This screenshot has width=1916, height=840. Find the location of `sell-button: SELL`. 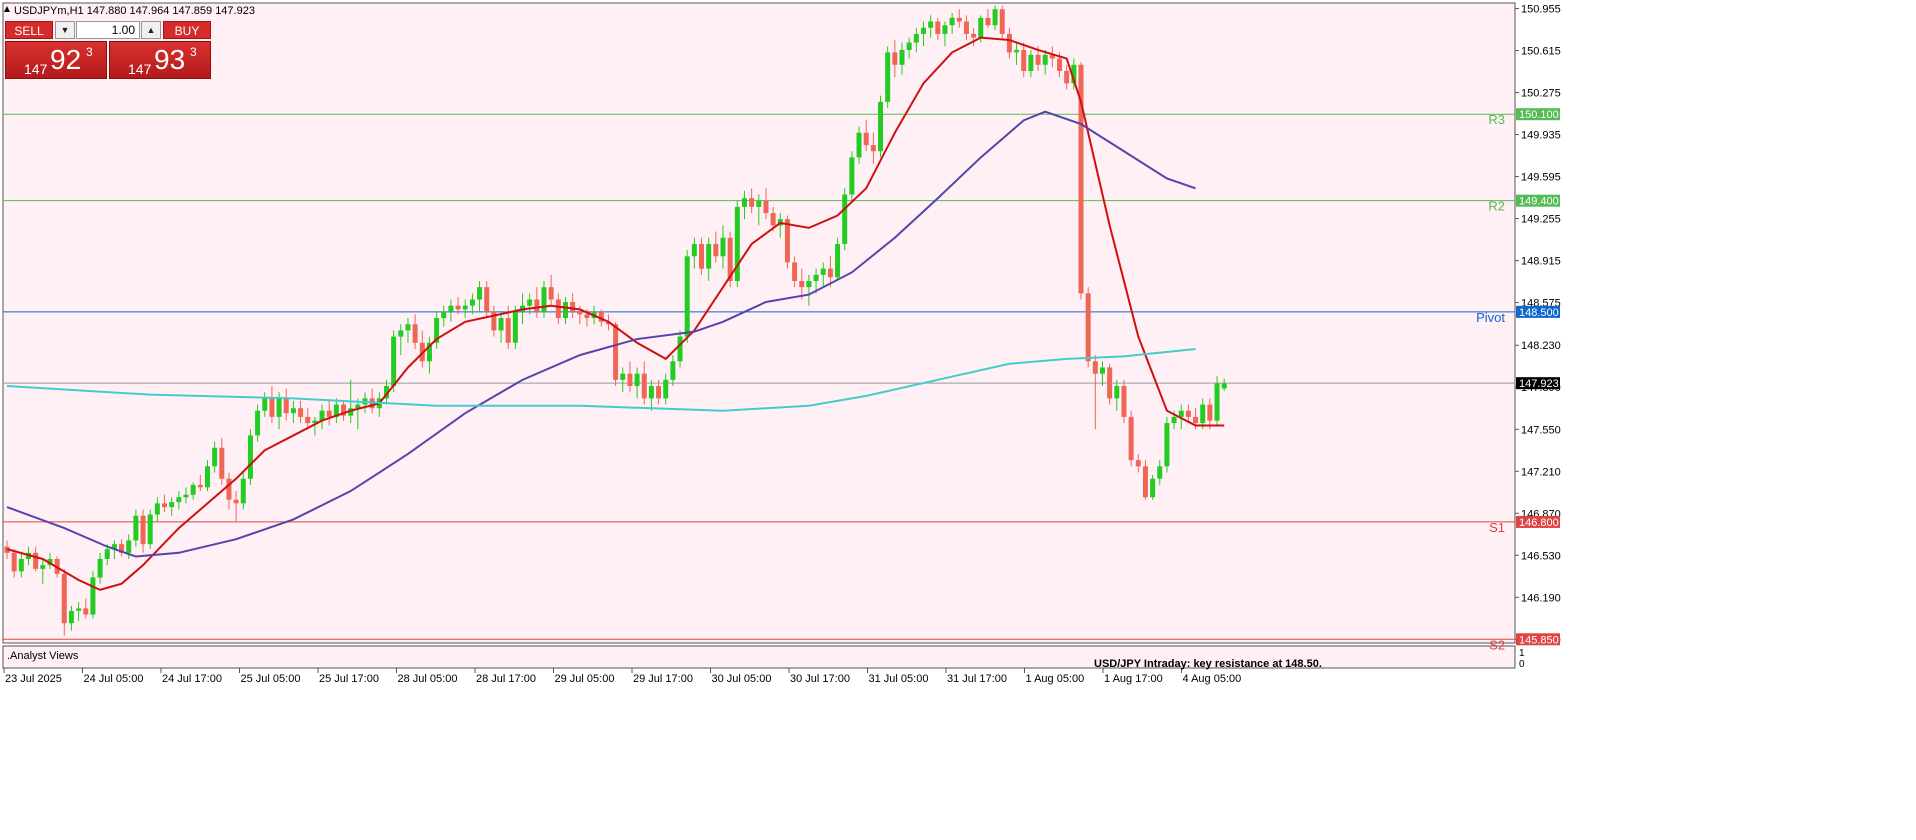

sell-button: SELL is located at coordinates (29, 30).